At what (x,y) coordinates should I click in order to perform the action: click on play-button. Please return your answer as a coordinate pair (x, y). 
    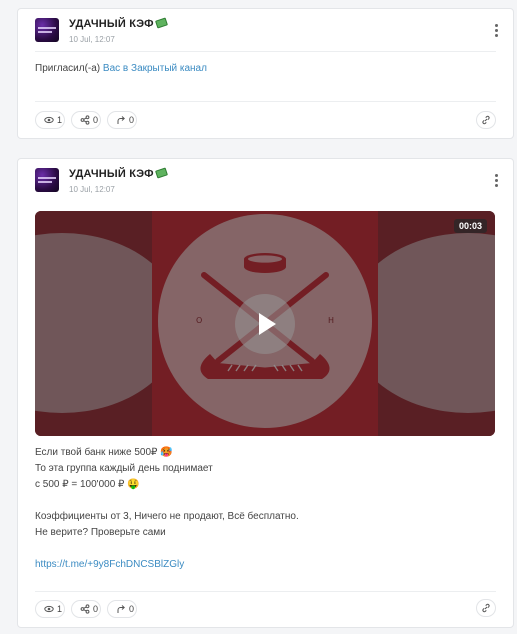
    Looking at the image, I should click on (265, 324).